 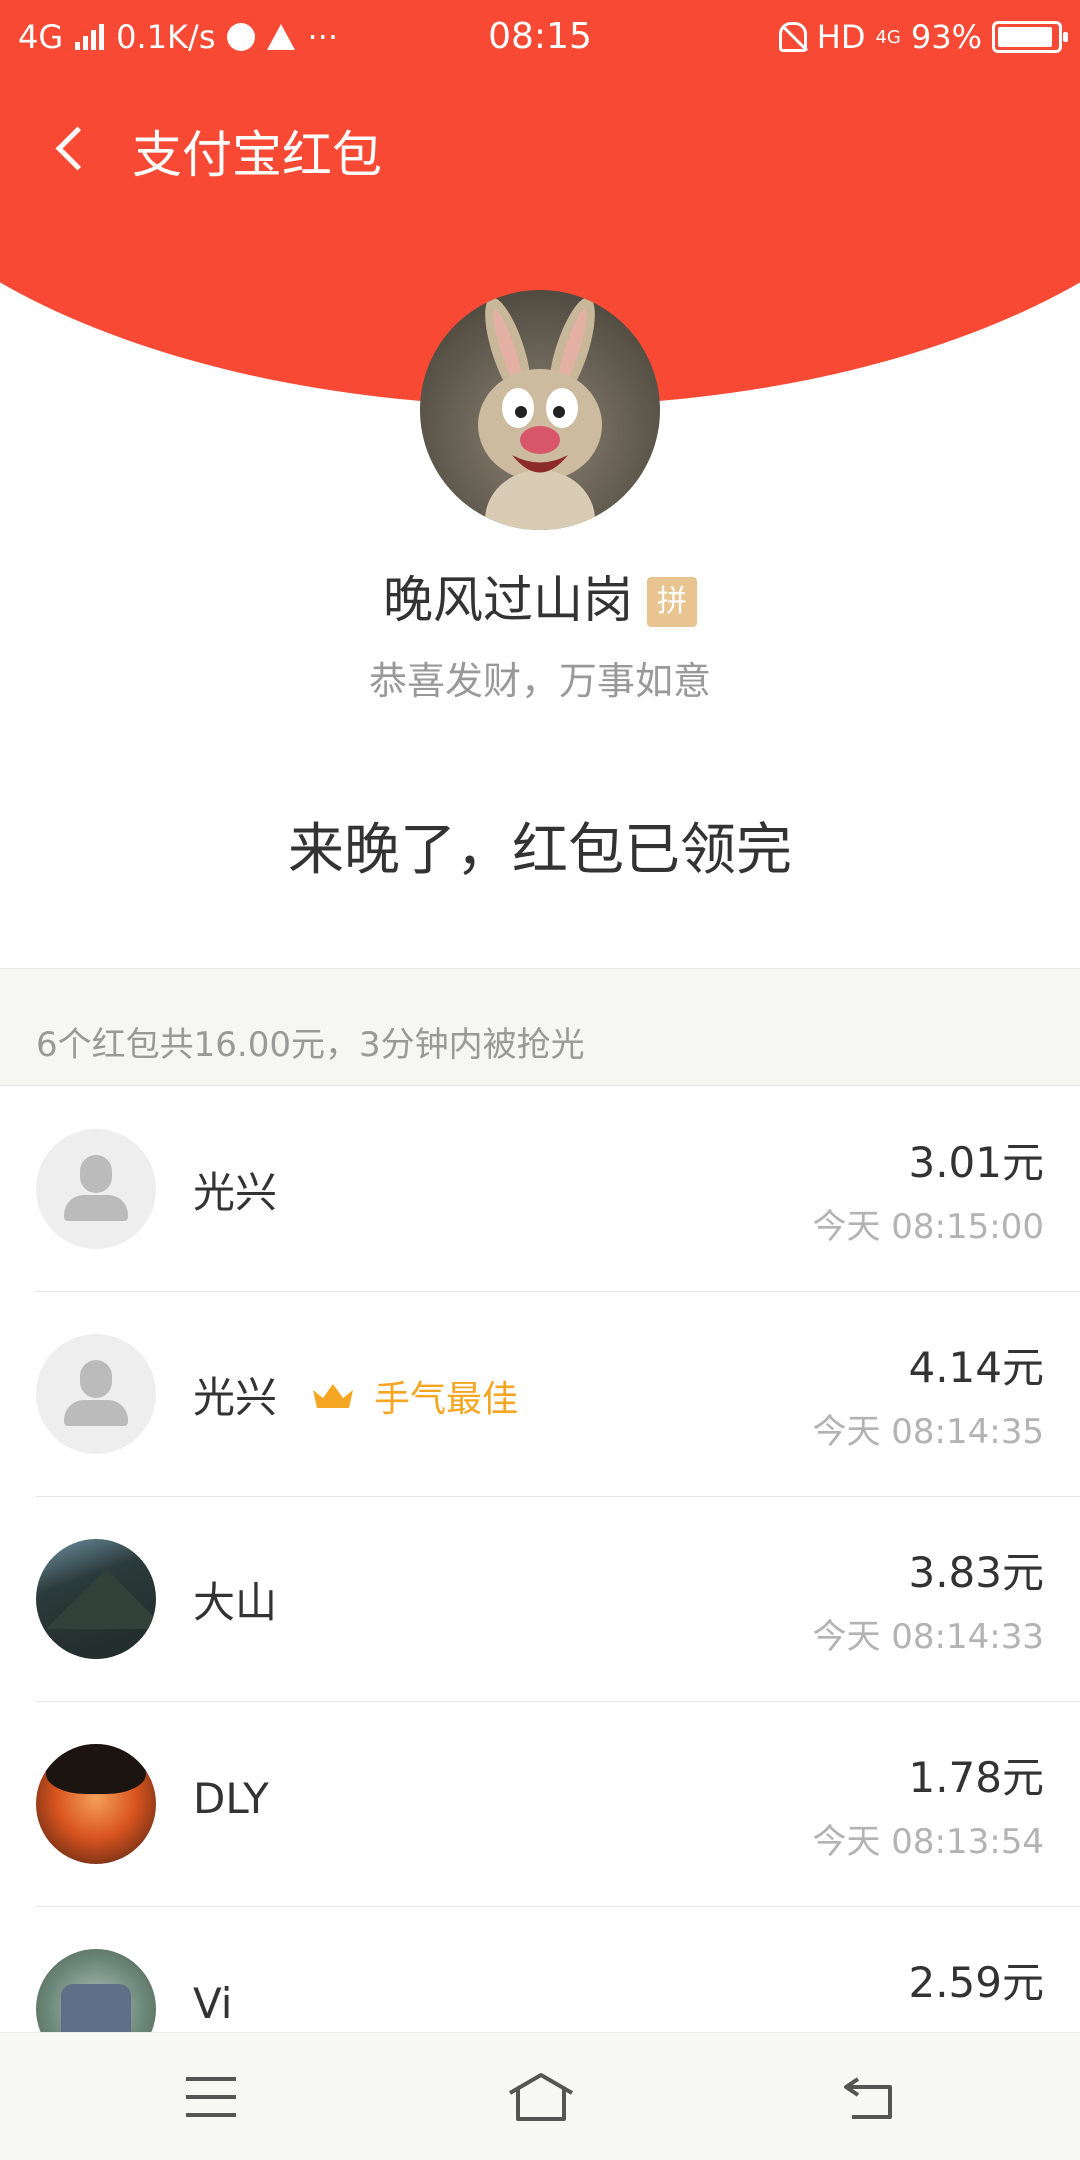 I want to click on recipient-amount: 4.14元, so click(x=976, y=1367).